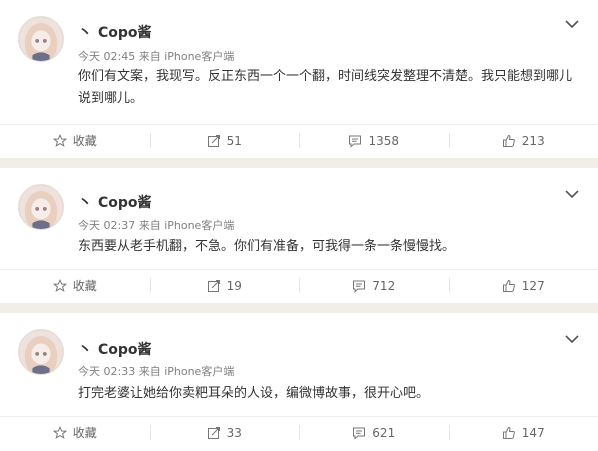 The image size is (598, 451). I want to click on post-meta: 今天 02:37 来自 iPhone客户端, so click(156, 225).